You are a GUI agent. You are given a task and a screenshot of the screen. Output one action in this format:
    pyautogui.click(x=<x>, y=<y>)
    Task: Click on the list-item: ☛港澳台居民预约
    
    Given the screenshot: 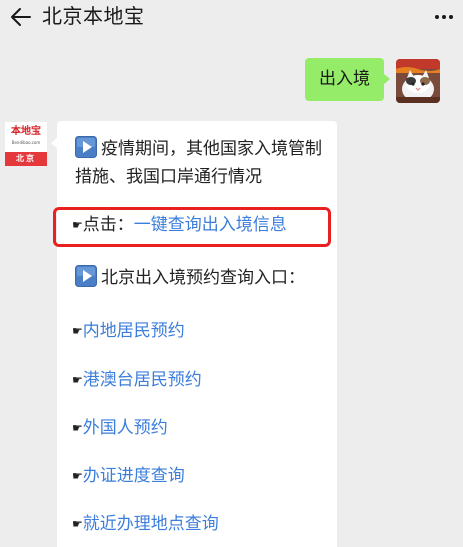 What is the action you would take?
    pyautogui.click(x=137, y=380)
    